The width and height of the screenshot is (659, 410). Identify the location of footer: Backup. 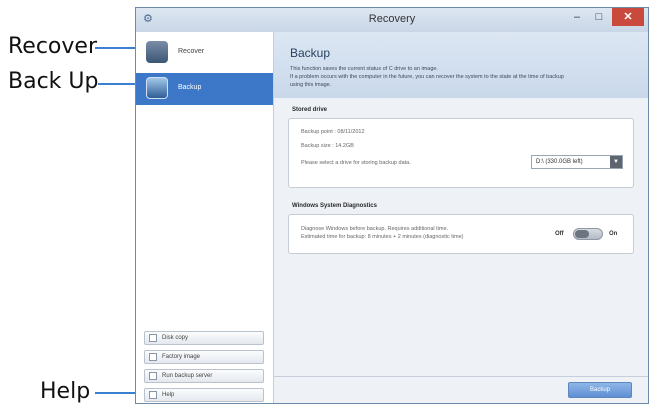
(461, 389).